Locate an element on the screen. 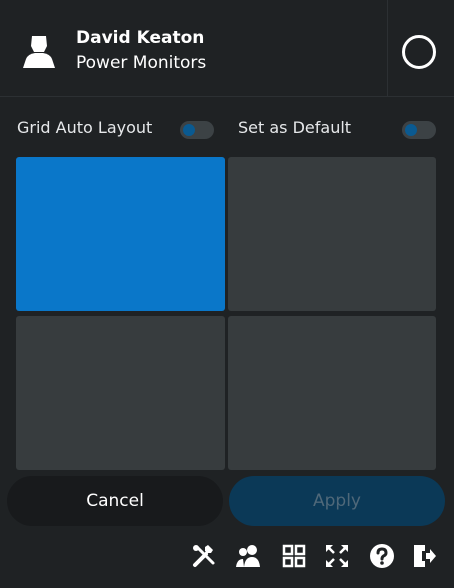  options-row: Grid Auto Layout Set as Default is located at coordinates (227, 129).